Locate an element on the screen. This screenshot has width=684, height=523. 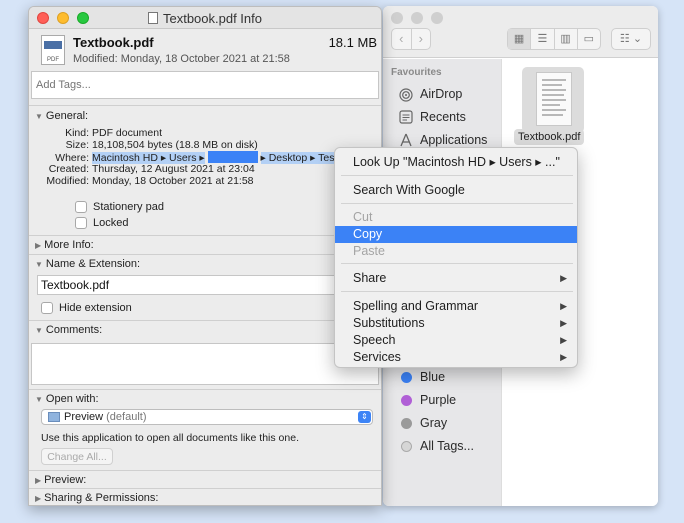
pdf-page-icon is located at coordinates (554, 99).